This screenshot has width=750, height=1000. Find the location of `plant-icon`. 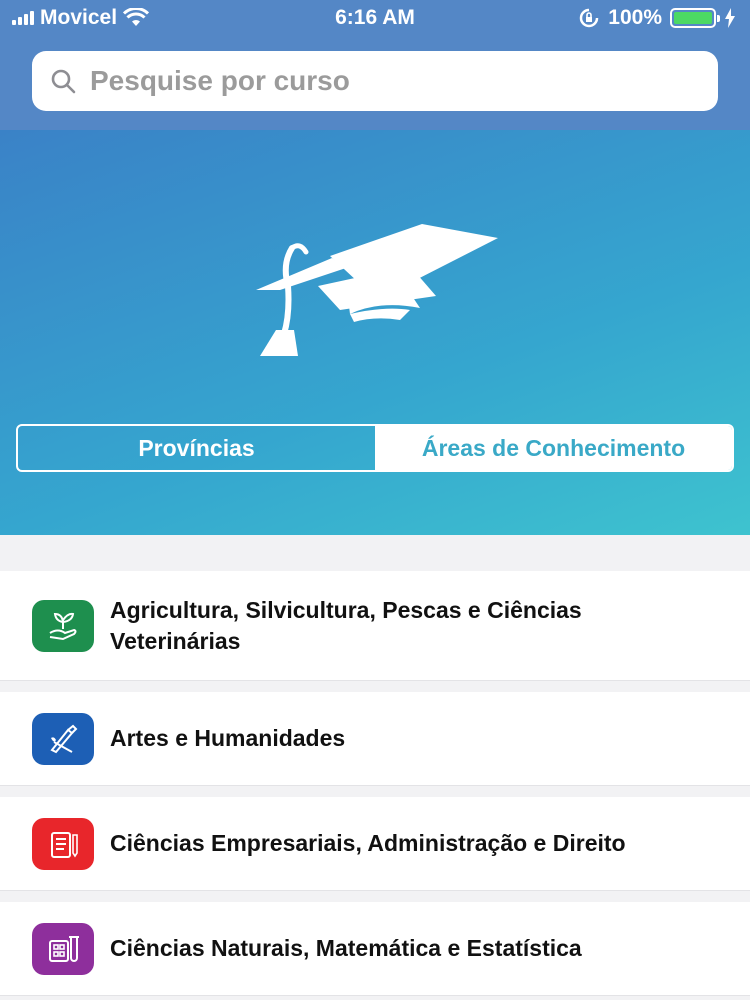

plant-icon is located at coordinates (63, 625).